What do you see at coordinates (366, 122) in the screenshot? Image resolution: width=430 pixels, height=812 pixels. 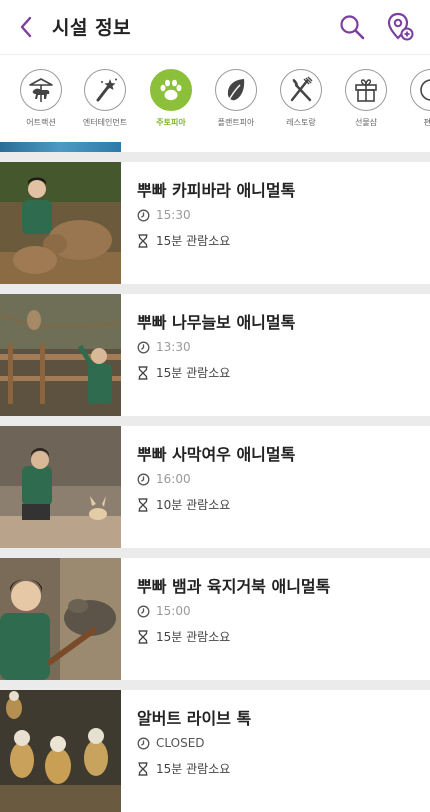 I see `category-label: 선물샵` at bounding box center [366, 122].